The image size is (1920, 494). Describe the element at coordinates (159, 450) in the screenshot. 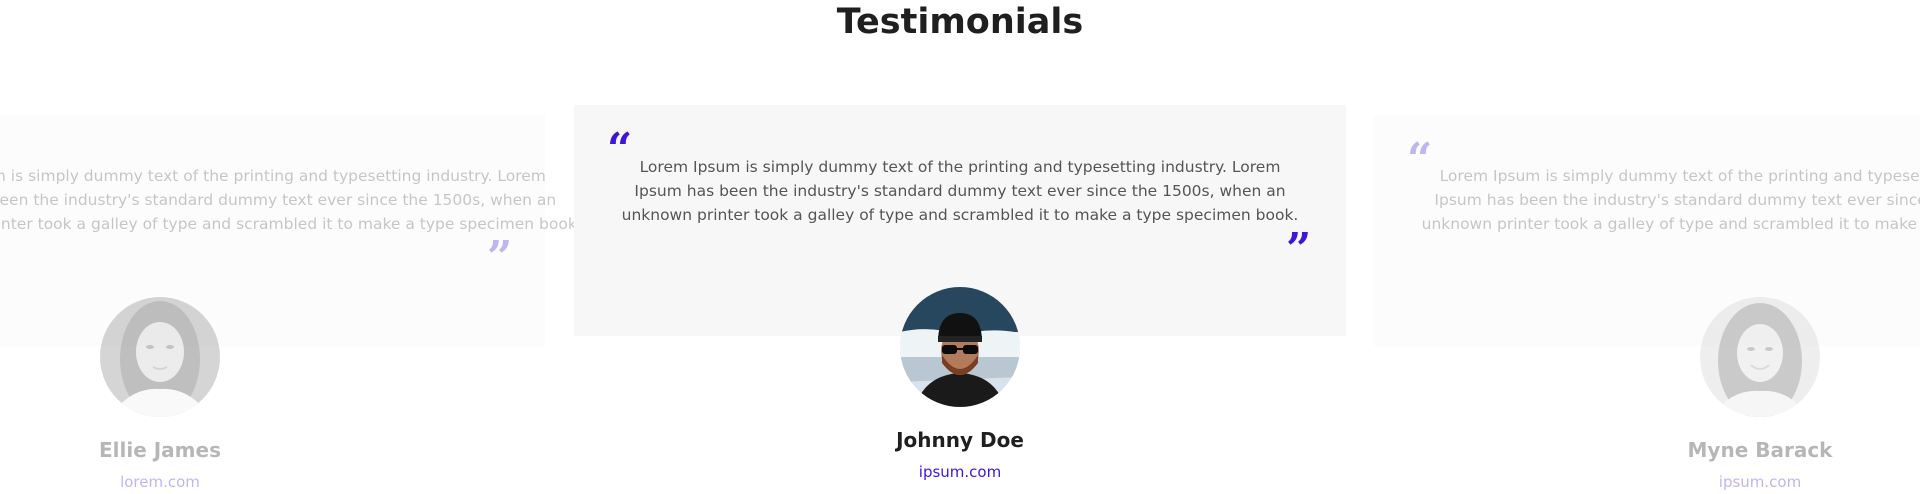

I see `person-name: Ellie James` at that location.